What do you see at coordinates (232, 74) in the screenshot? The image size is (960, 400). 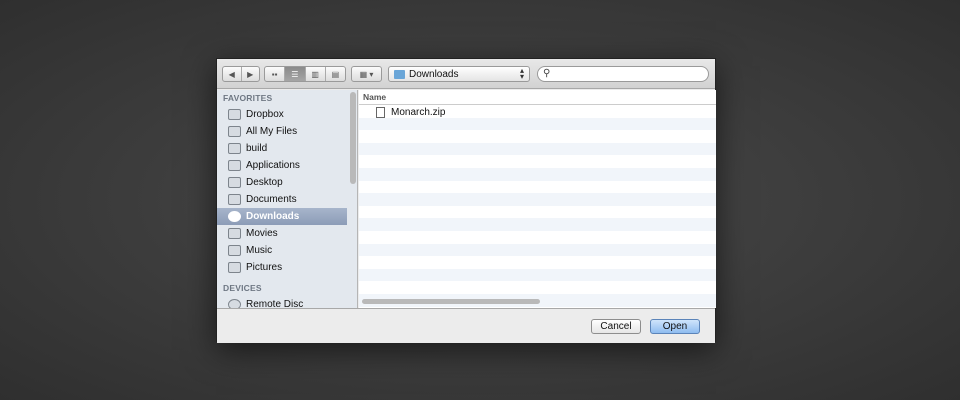 I see `back-button: ◀` at bounding box center [232, 74].